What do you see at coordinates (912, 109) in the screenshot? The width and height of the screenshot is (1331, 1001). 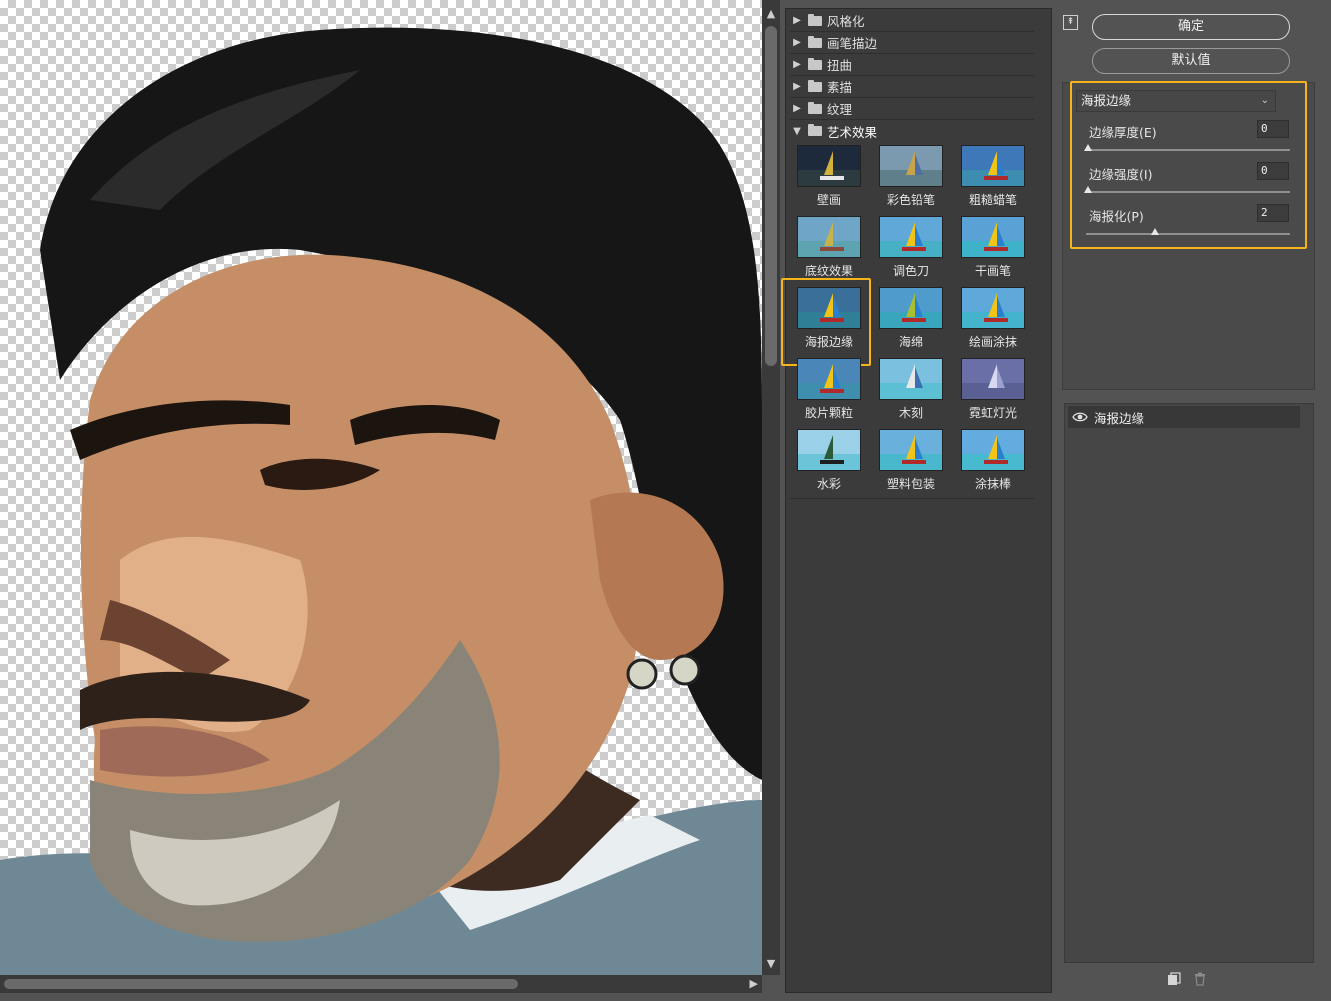 I see `category-texture: ▶ 纹理` at bounding box center [912, 109].